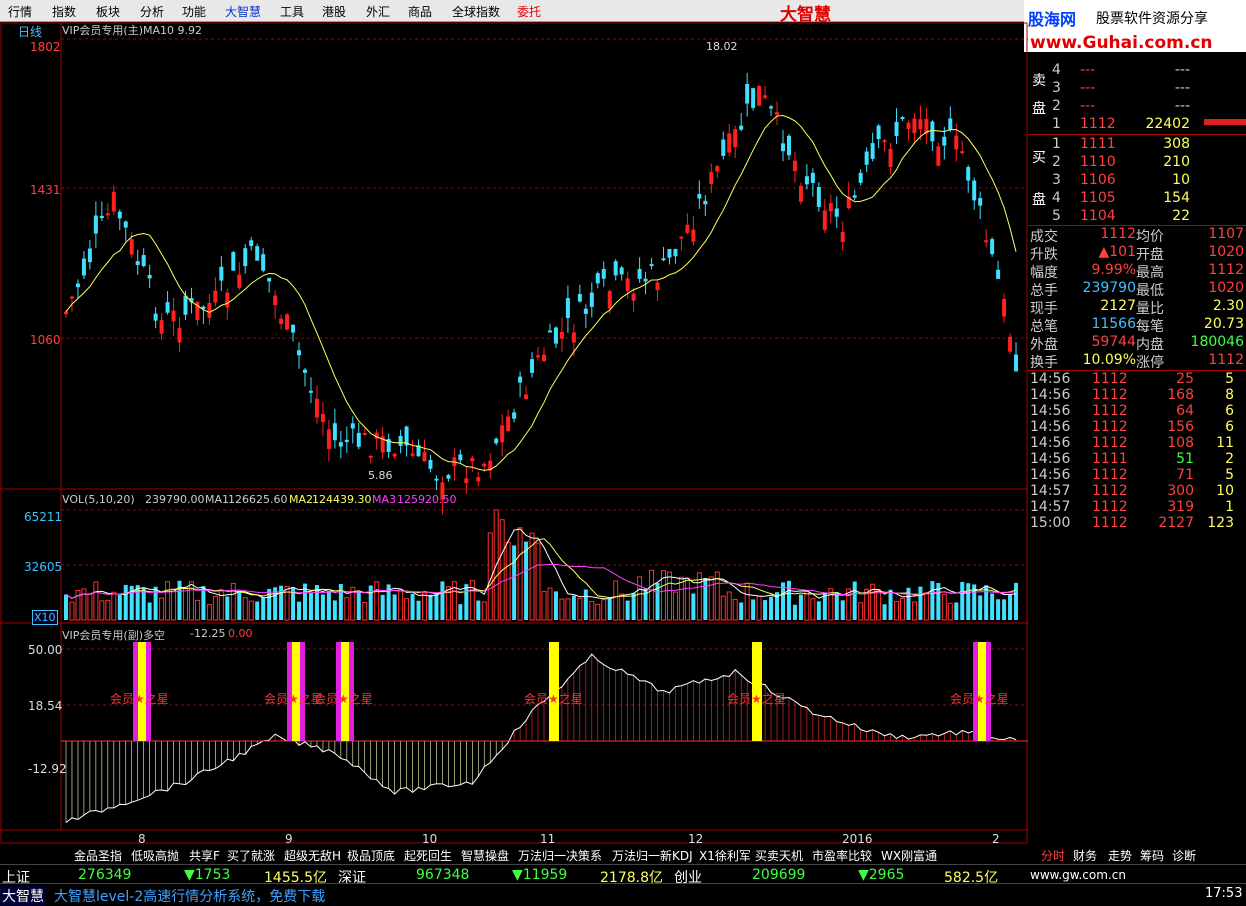  Describe the element at coordinates (1120, 855) in the screenshot. I see `right-tab-2: 走势` at that location.